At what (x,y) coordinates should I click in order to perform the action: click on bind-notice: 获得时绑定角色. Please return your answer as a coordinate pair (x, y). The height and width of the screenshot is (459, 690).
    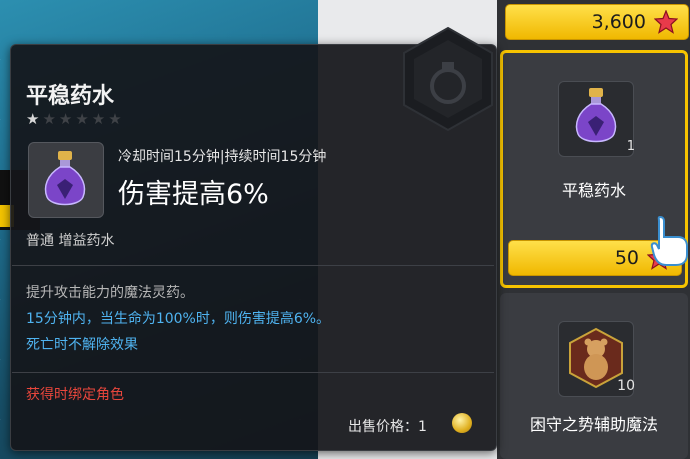
    Looking at the image, I should click on (75, 395).